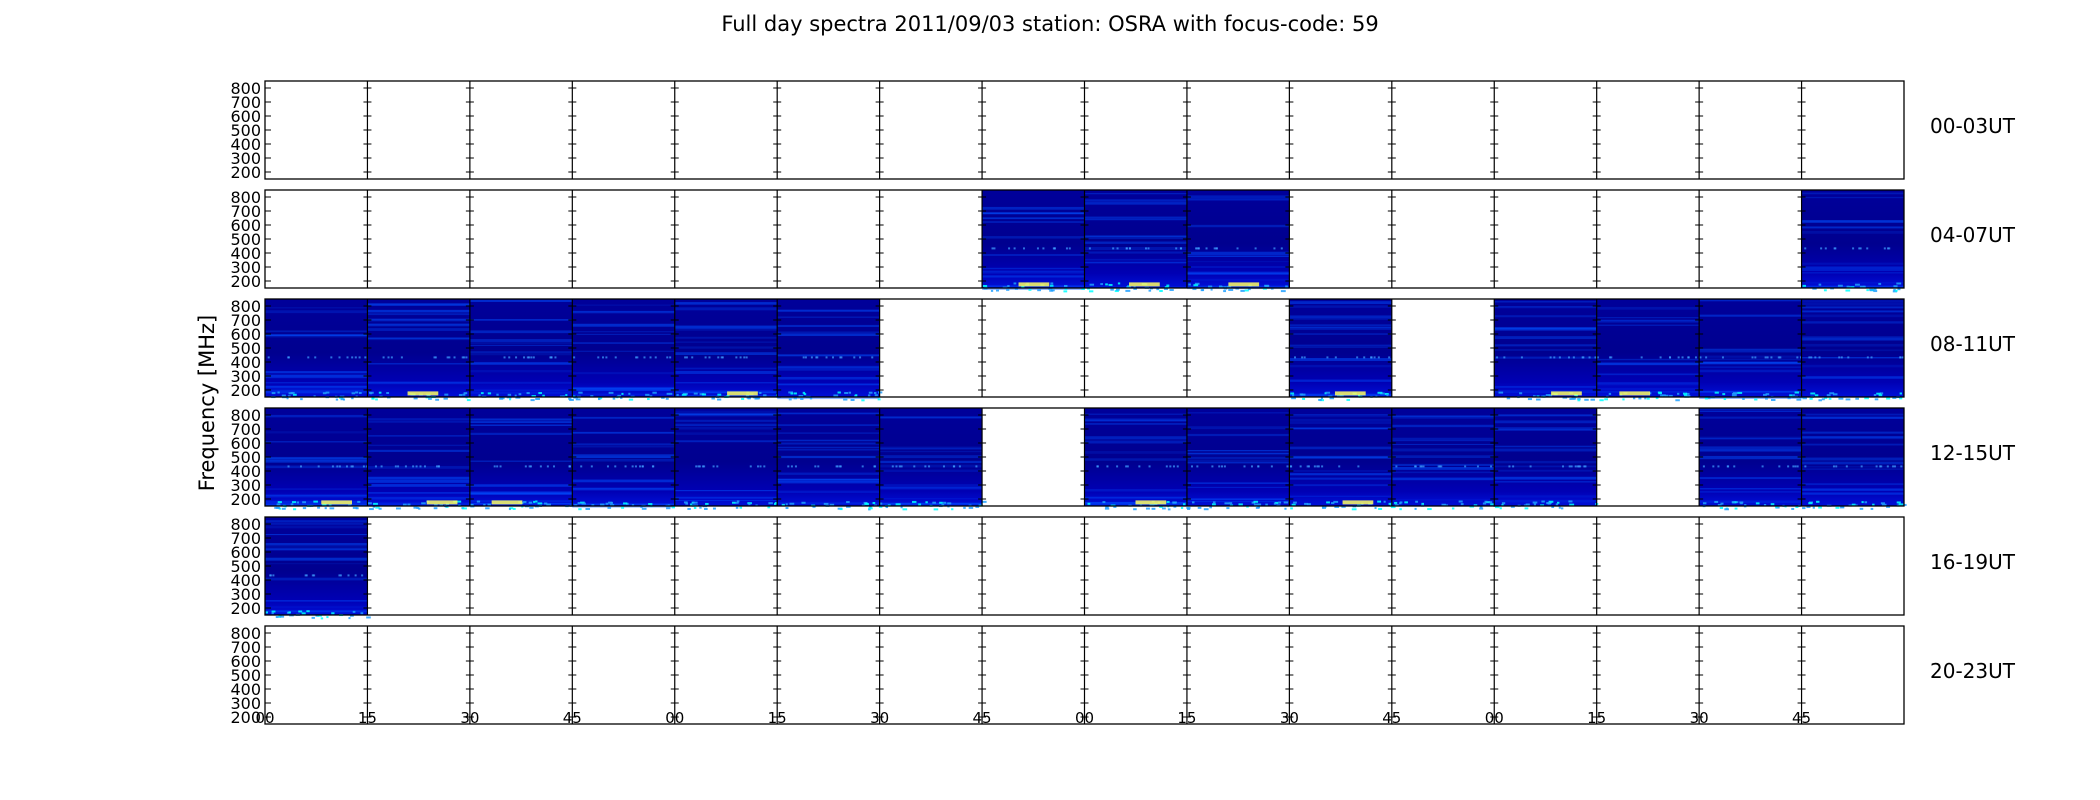 This screenshot has width=2100, height=800. I want to click on row-label: 12-15UT, so click(1973, 453).